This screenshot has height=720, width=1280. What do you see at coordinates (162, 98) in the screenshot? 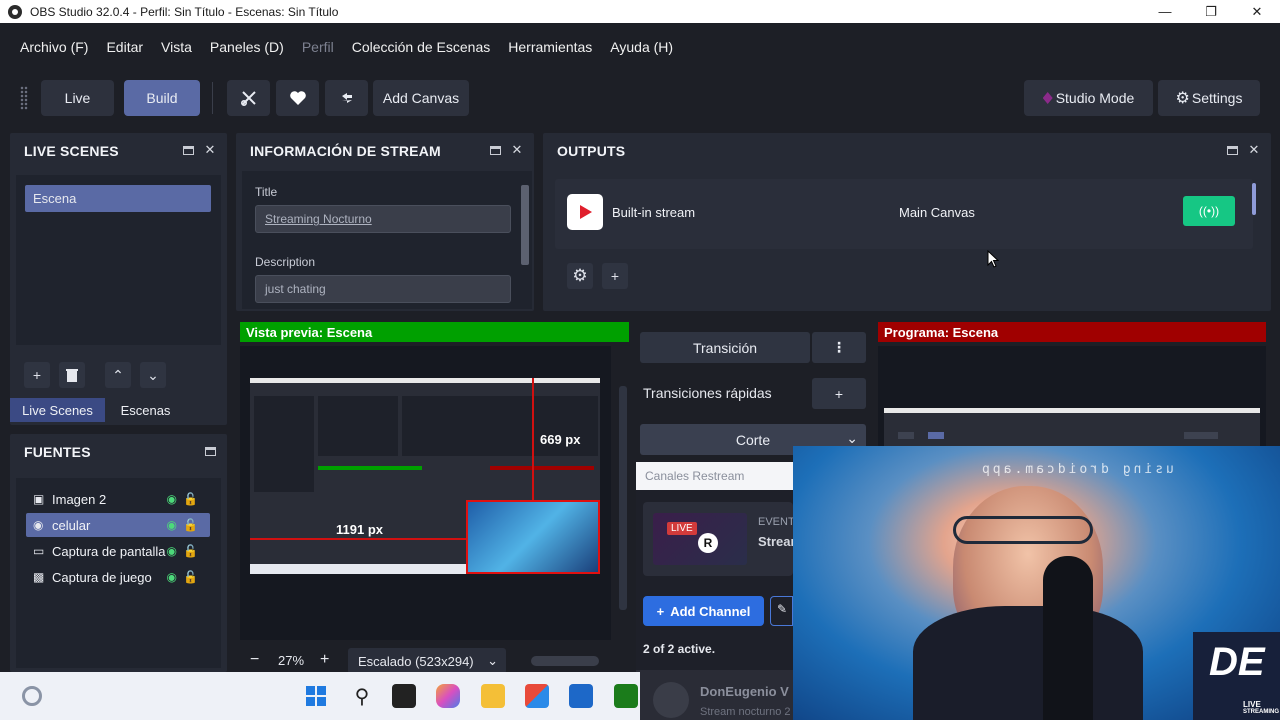
I see `build-button: Build` at bounding box center [162, 98].